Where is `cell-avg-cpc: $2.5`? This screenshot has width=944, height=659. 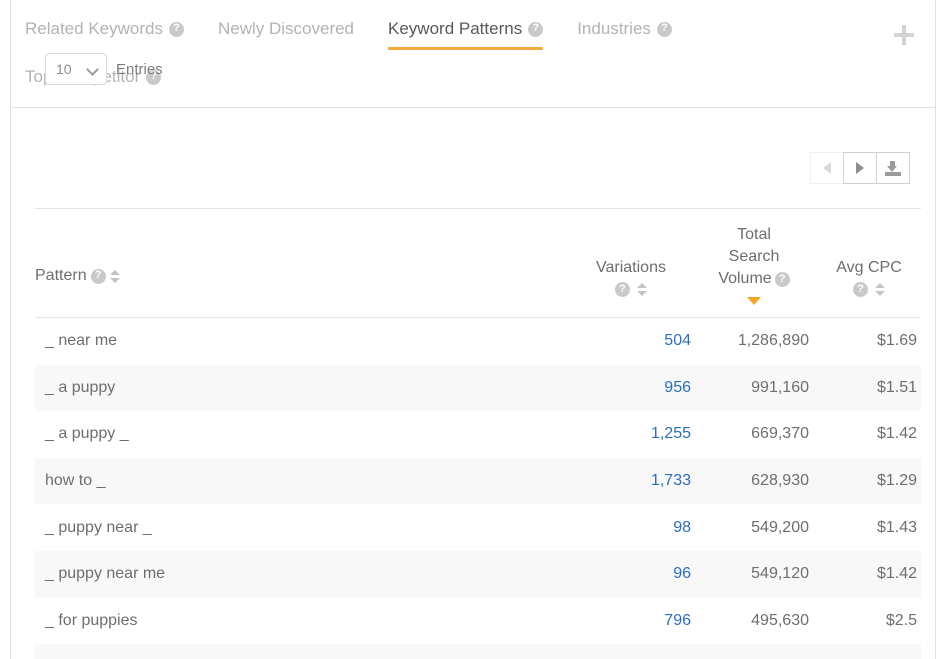 cell-avg-cpc: $2.5 is located at coordinates (901, 620).